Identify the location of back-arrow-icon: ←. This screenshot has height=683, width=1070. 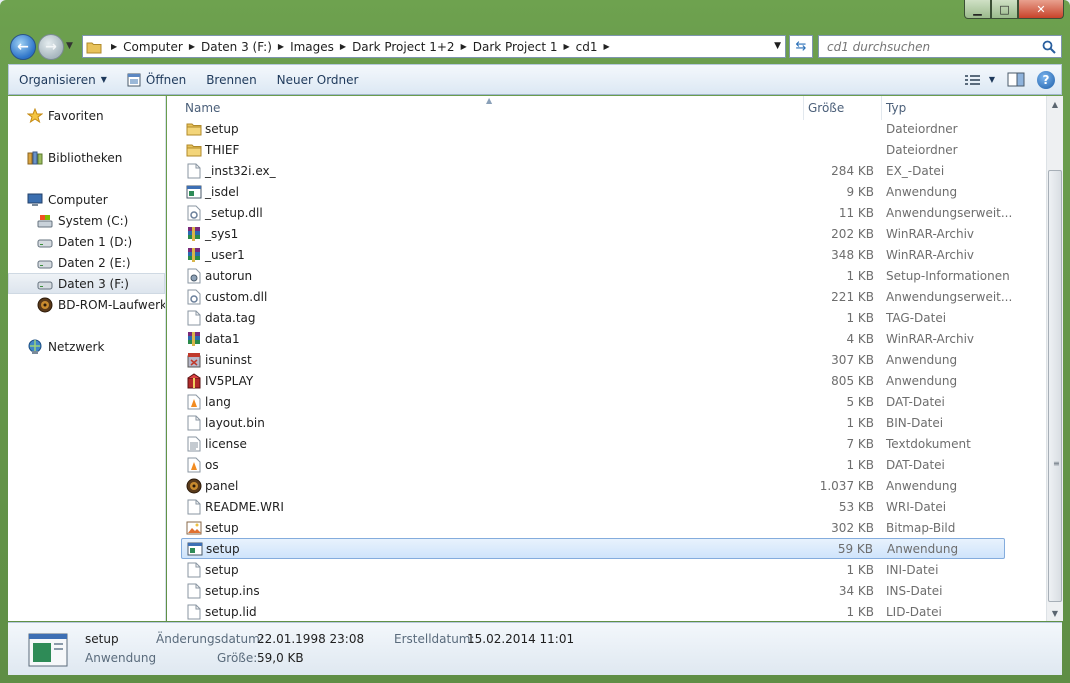
(23, 47).